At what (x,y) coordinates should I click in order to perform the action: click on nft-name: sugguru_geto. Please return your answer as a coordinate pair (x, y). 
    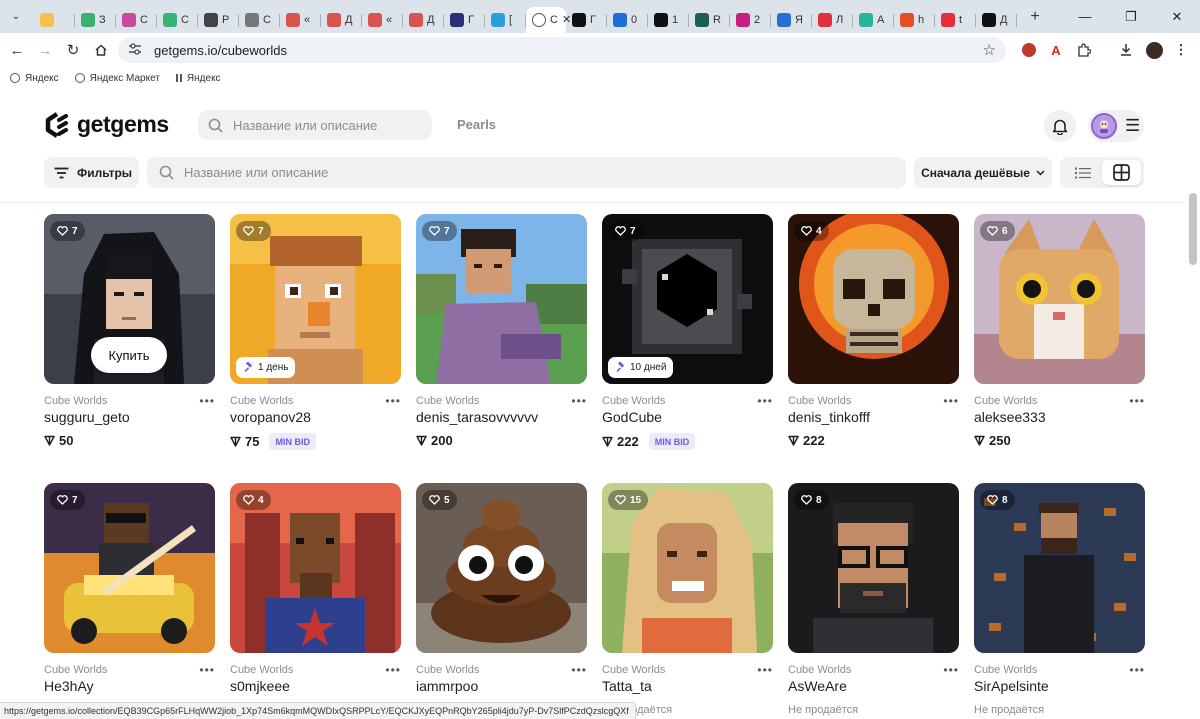
    Looking at the image, I should click on (87, 417).